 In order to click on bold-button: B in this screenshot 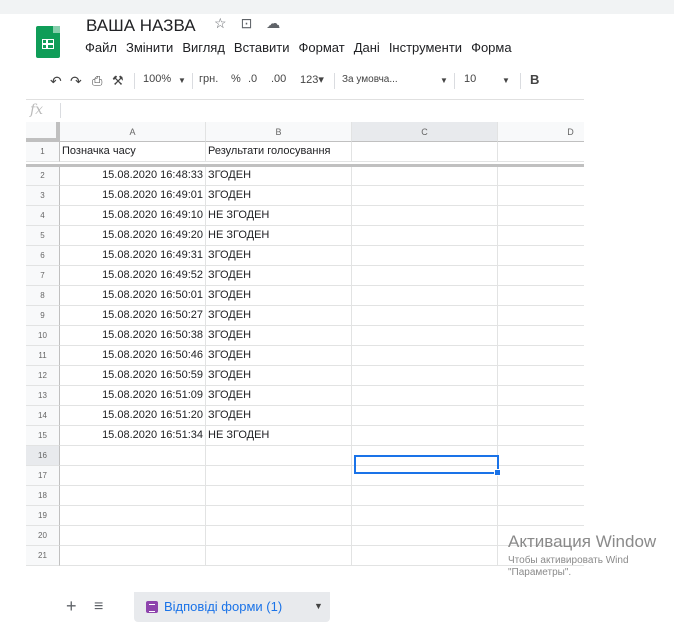, I will do `click(534, 79)`.